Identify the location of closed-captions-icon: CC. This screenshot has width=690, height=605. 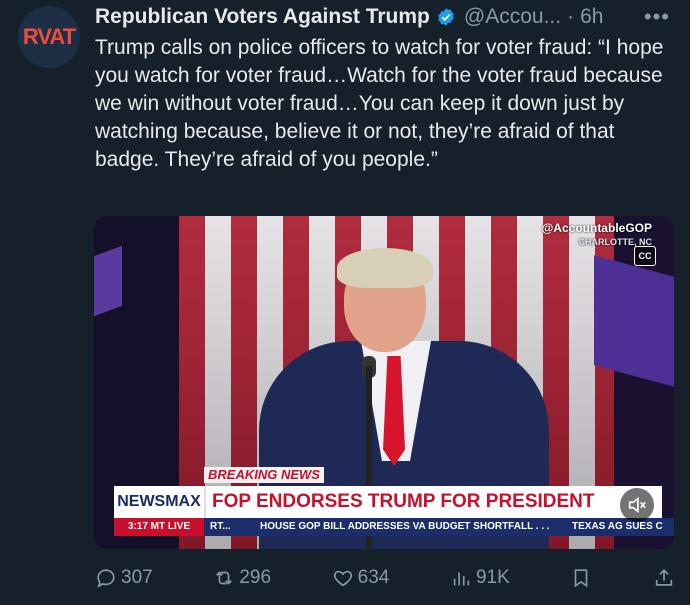
(645, 256).